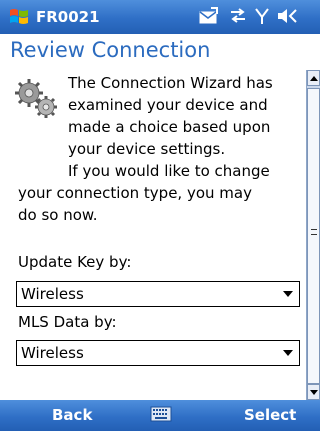 The height and width of the screenshot is (431, 320). I want to click on description-line: your connection type, you may, so click(135, 193).